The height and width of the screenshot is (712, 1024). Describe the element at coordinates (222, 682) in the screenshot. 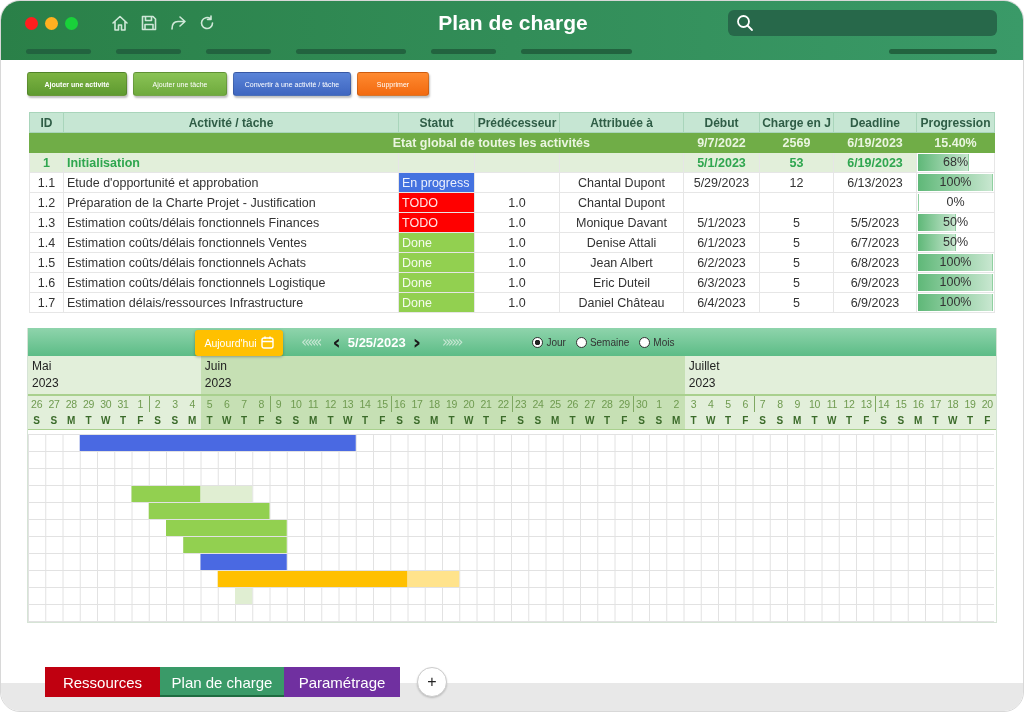

I see `sheet-tab: Plan de charge` at that location.